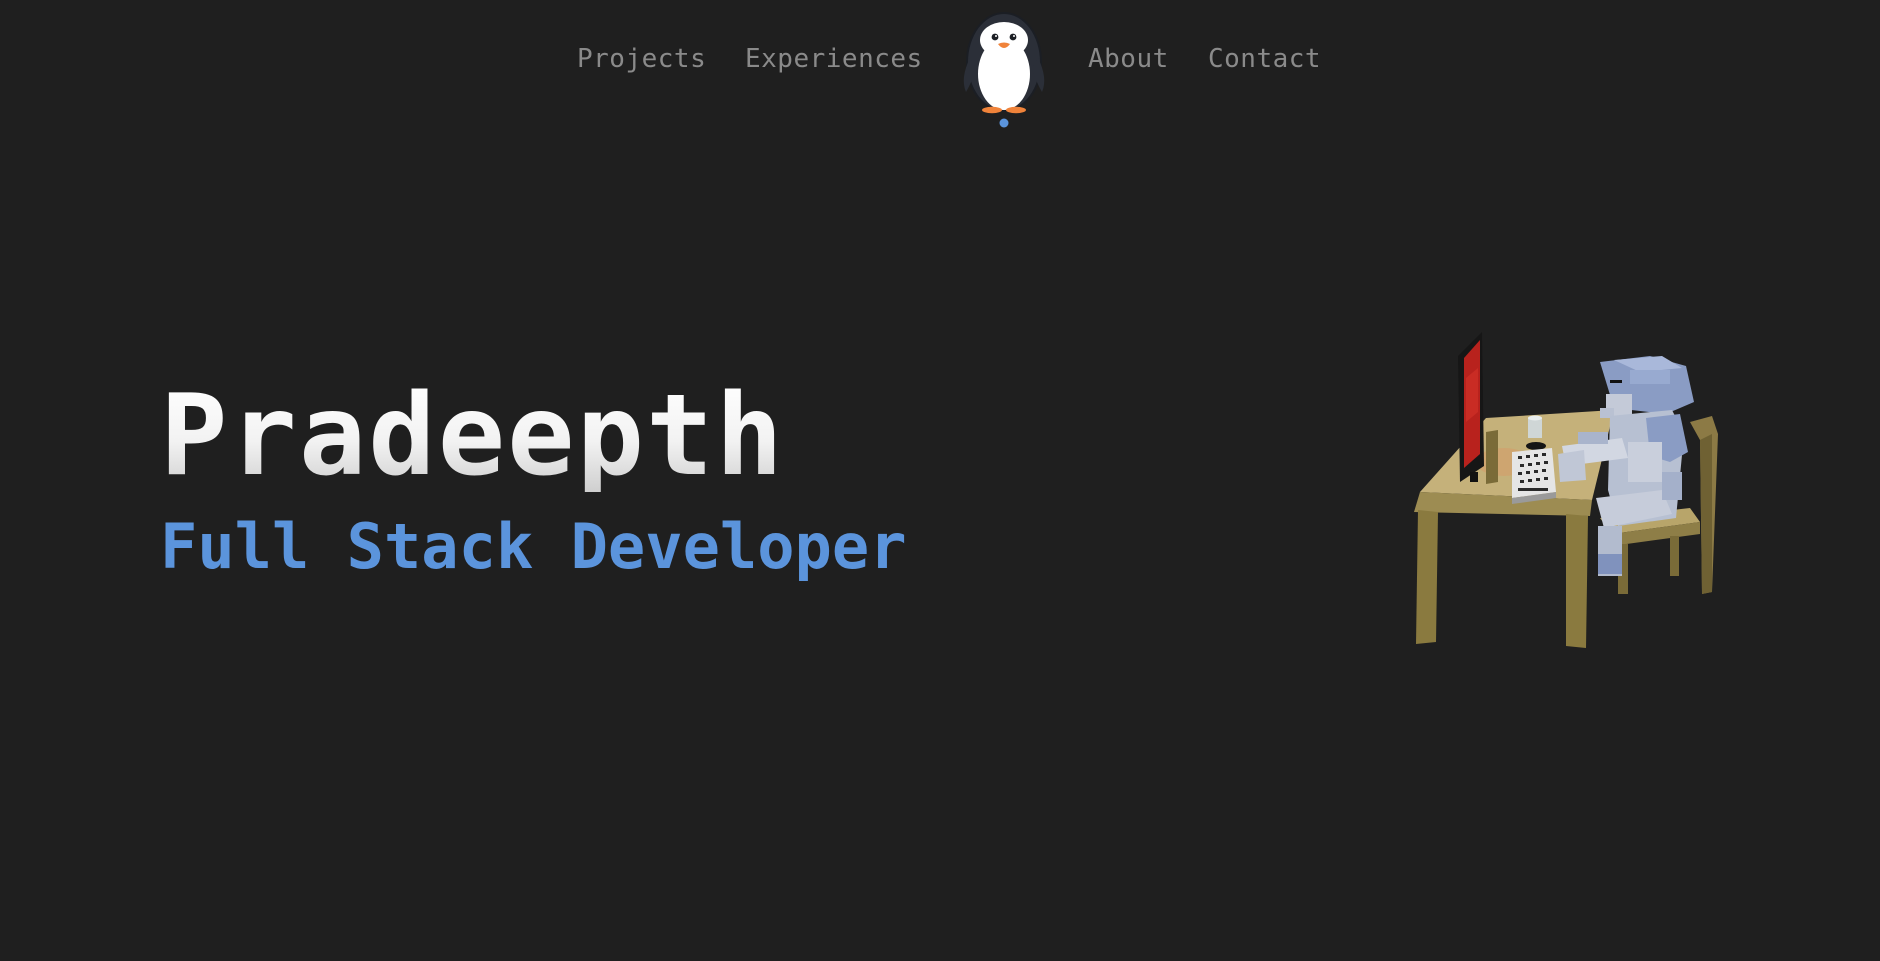  What do you see at coordinates (1570, 487) in the screenshot?
I see `developer-desk-illustration` at bounding box center [1570, 487].